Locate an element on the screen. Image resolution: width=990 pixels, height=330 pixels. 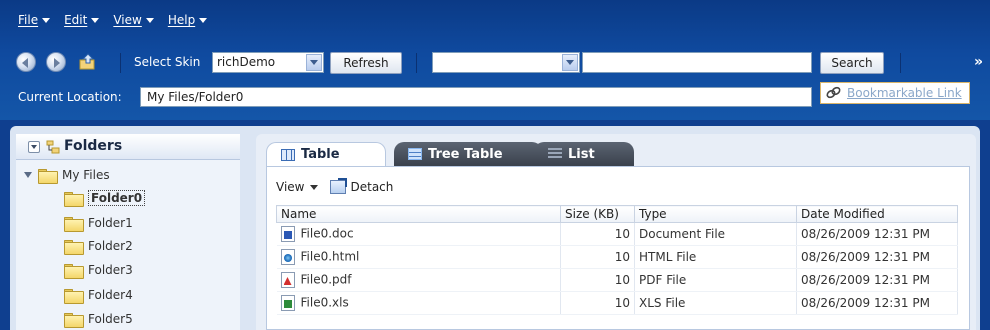
table-icon is located at coordinates (288, 154).